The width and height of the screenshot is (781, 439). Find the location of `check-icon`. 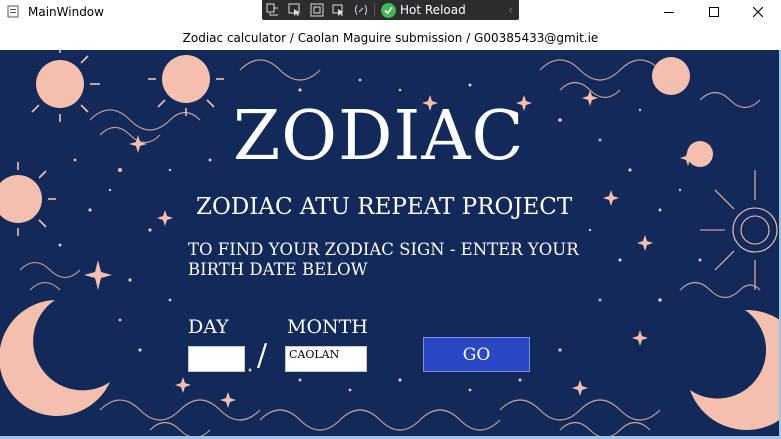

check-icon is located at coordinates (388, 10).